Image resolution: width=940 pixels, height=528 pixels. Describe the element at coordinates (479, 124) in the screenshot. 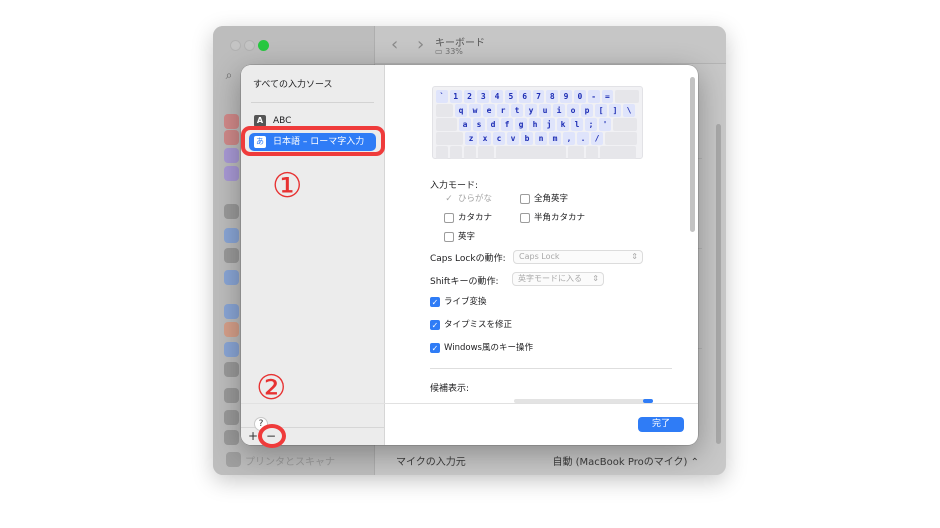

I see `key: s` at that location.